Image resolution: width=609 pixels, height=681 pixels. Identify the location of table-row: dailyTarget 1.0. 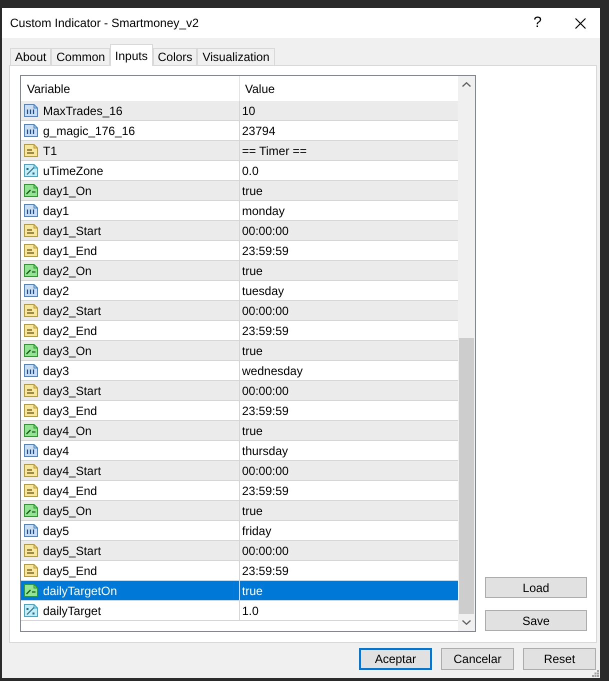
(239, 611).